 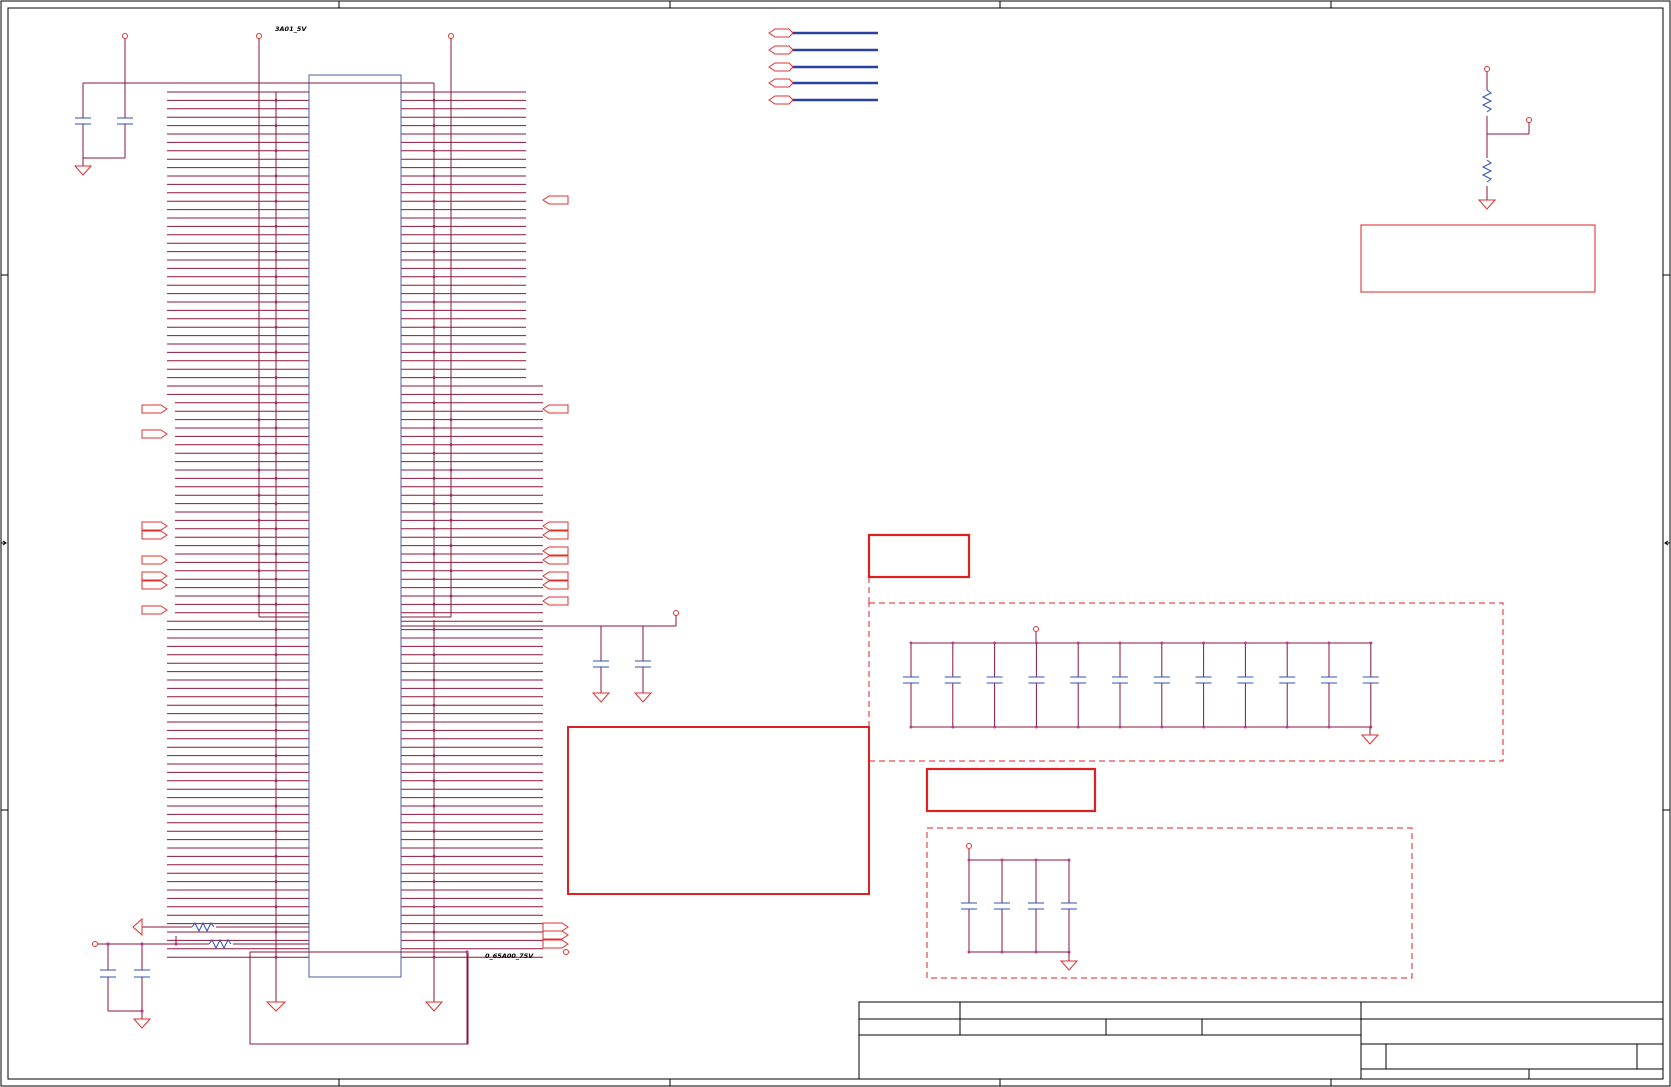 What do you see at coordinates (823, 66) in the screenshot?
I see `bus-lines` at bounding box center [823, 66].